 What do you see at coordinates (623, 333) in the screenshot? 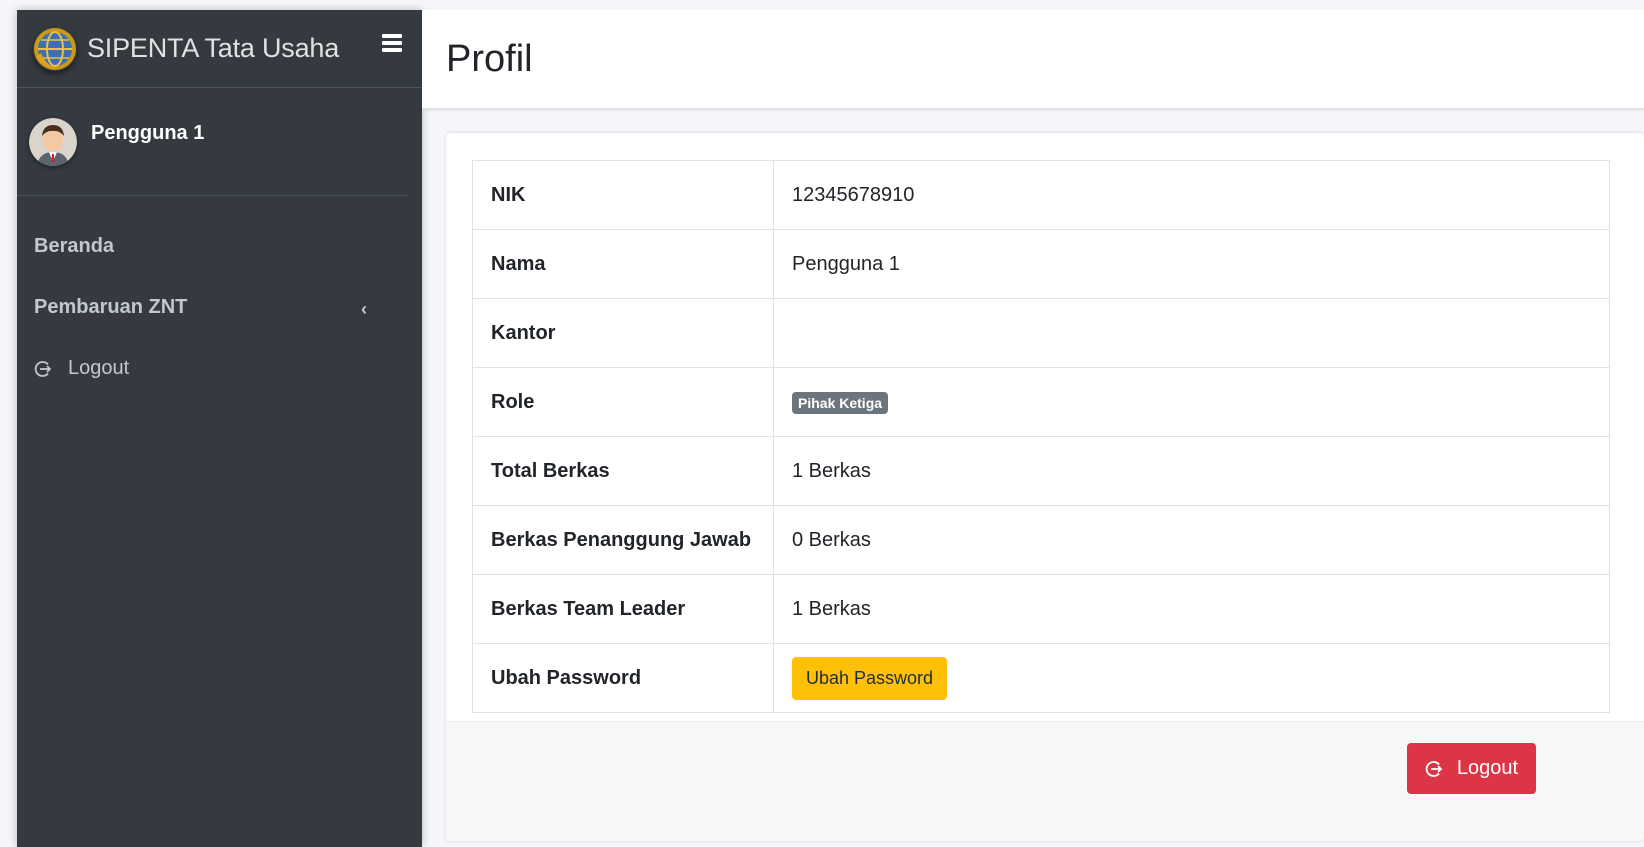
I see `row-key: Kantor` at bounding box center [623, 333].